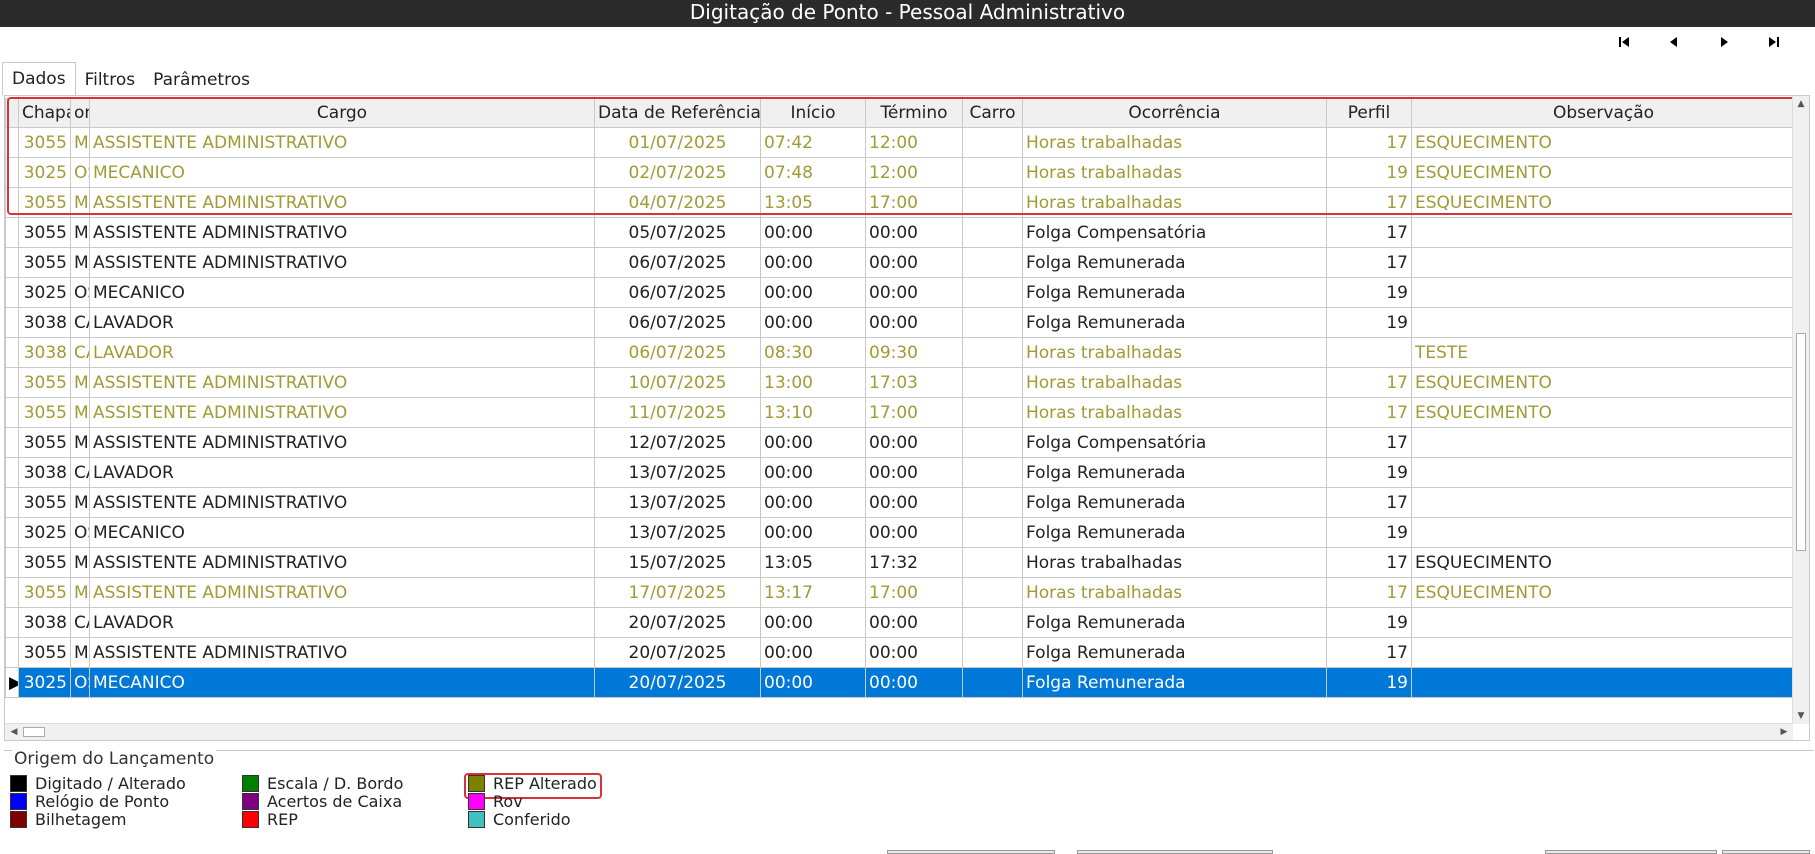 The image size is (1815, 854). Describe the element at coordinates (677, 502) in the screenshot. I see `cell-data-referencia: 13/07/2025` at that location.